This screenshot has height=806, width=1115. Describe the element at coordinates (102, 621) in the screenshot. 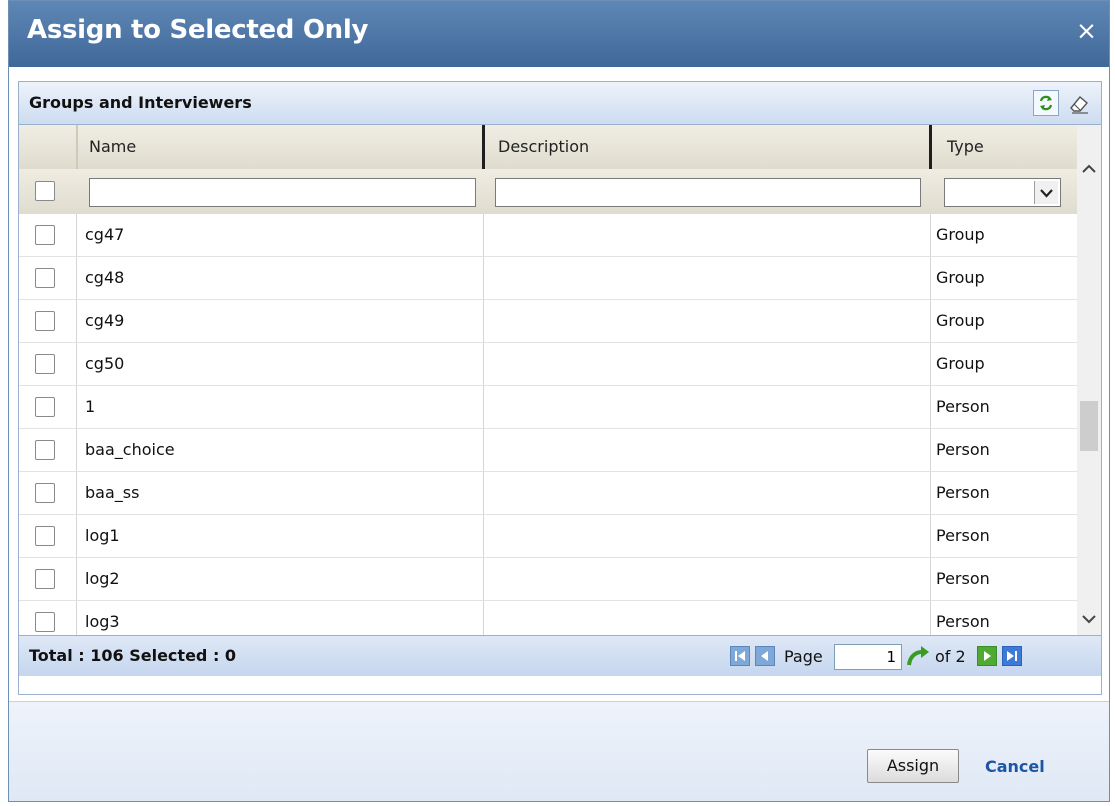

I see `row-name: log3` at that location.